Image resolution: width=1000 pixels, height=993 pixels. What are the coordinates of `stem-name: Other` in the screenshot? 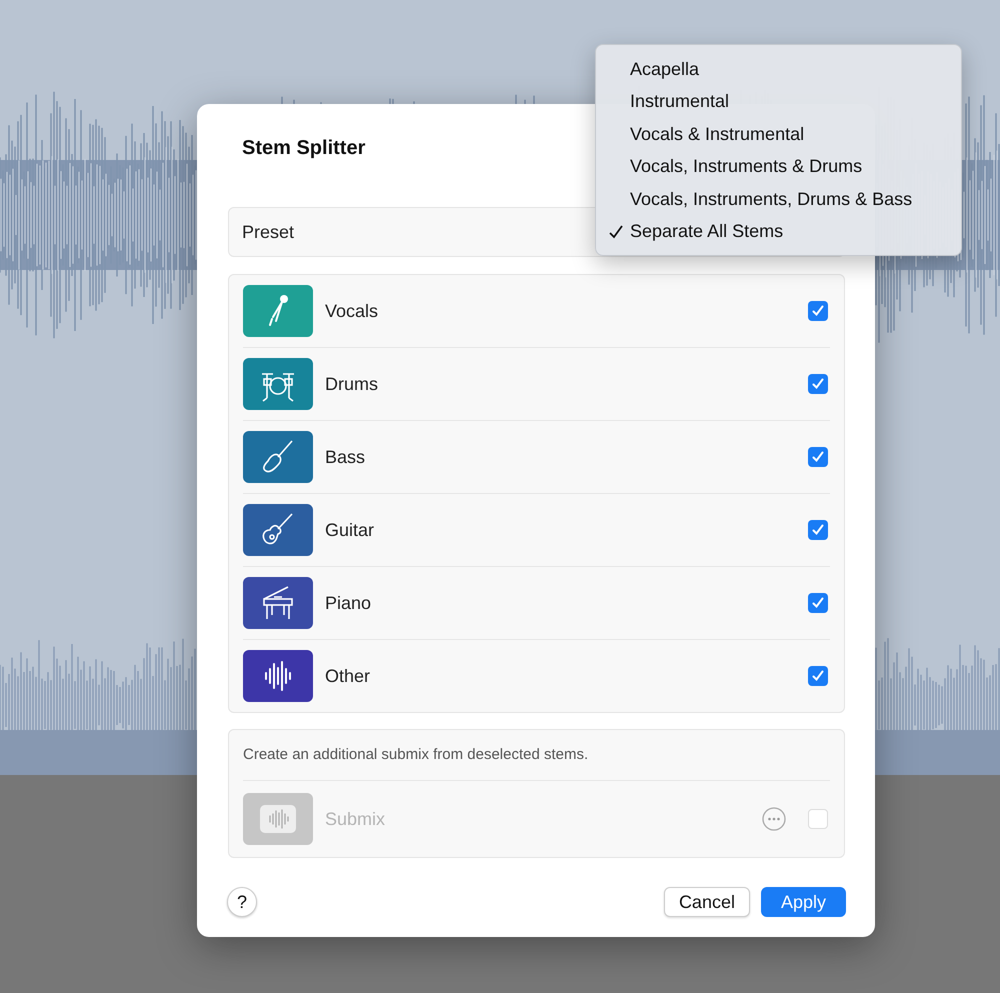 It's located at (348, 676).